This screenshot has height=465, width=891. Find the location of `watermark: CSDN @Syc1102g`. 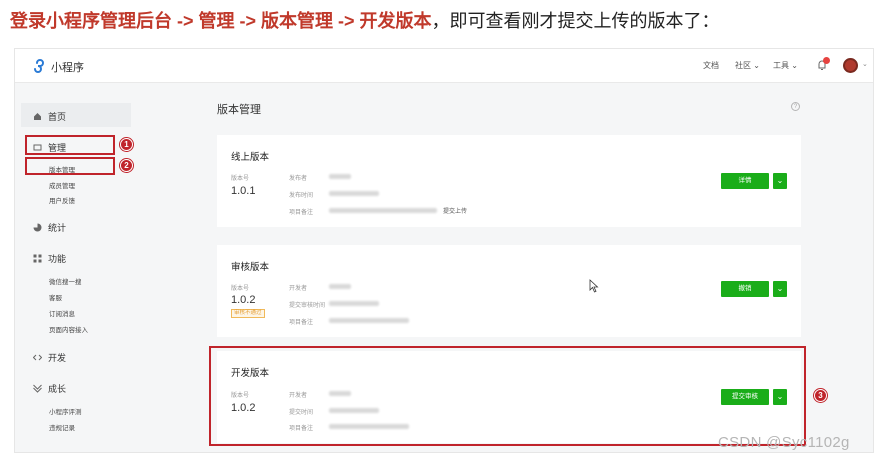

watermark: CSDN @Syc1102g is located at coordinates (784, 442).